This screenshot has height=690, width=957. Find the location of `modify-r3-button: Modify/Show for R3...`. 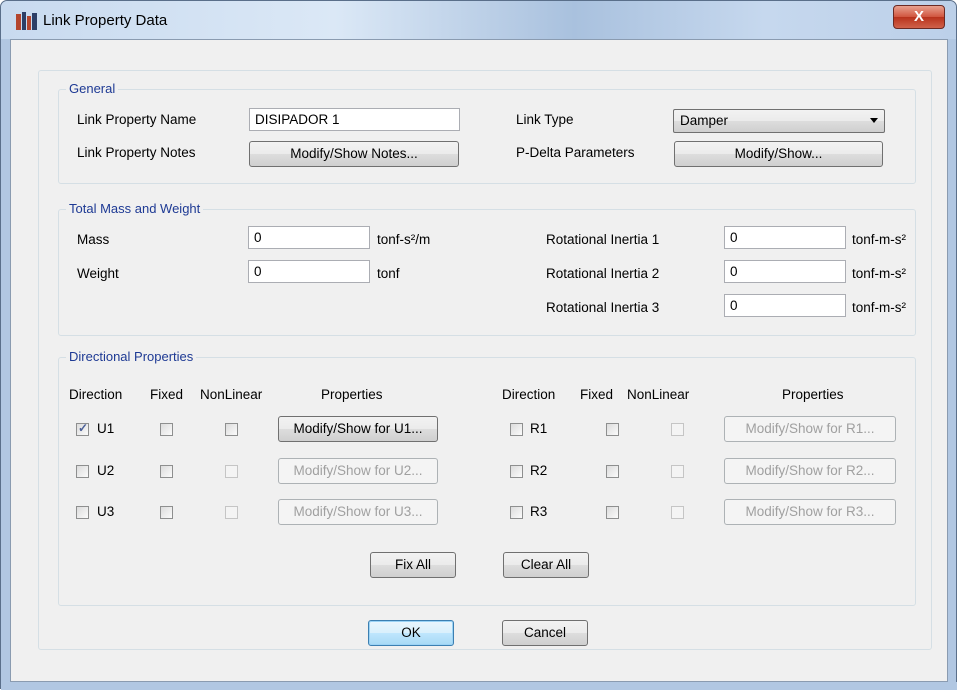

modify-r3-button: Modify/Show for R3... is located at coordinates (810, 512).